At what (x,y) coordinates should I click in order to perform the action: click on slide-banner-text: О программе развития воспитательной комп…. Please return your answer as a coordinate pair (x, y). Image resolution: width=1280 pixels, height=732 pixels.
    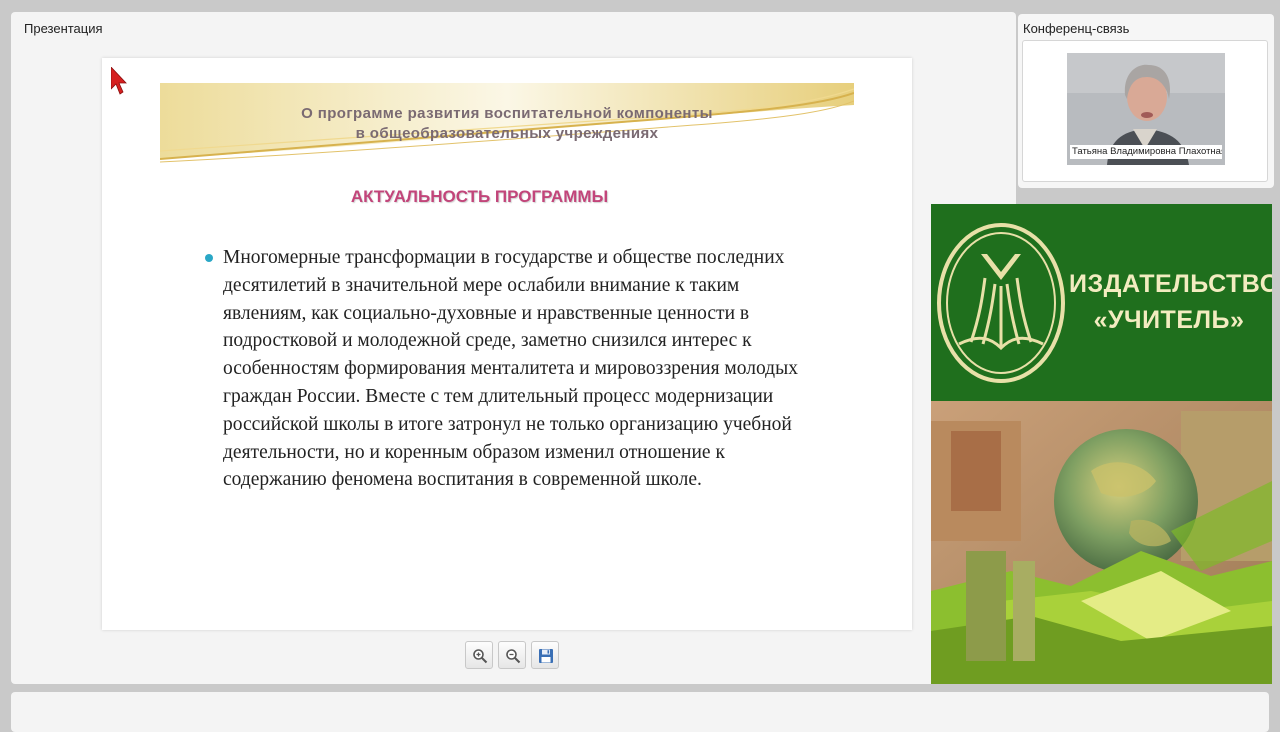
    Looking at the image, I should click on (507, 124).